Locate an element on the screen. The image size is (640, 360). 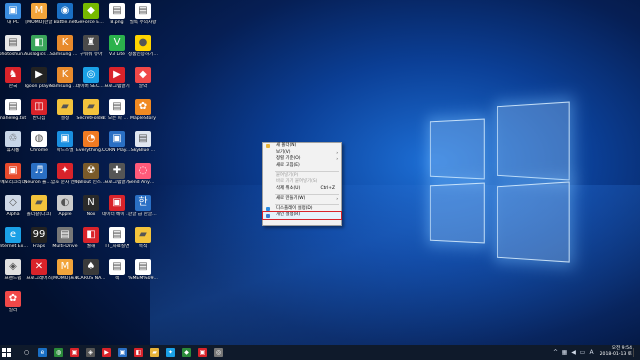
start-button is located at coordinates (7, 353).